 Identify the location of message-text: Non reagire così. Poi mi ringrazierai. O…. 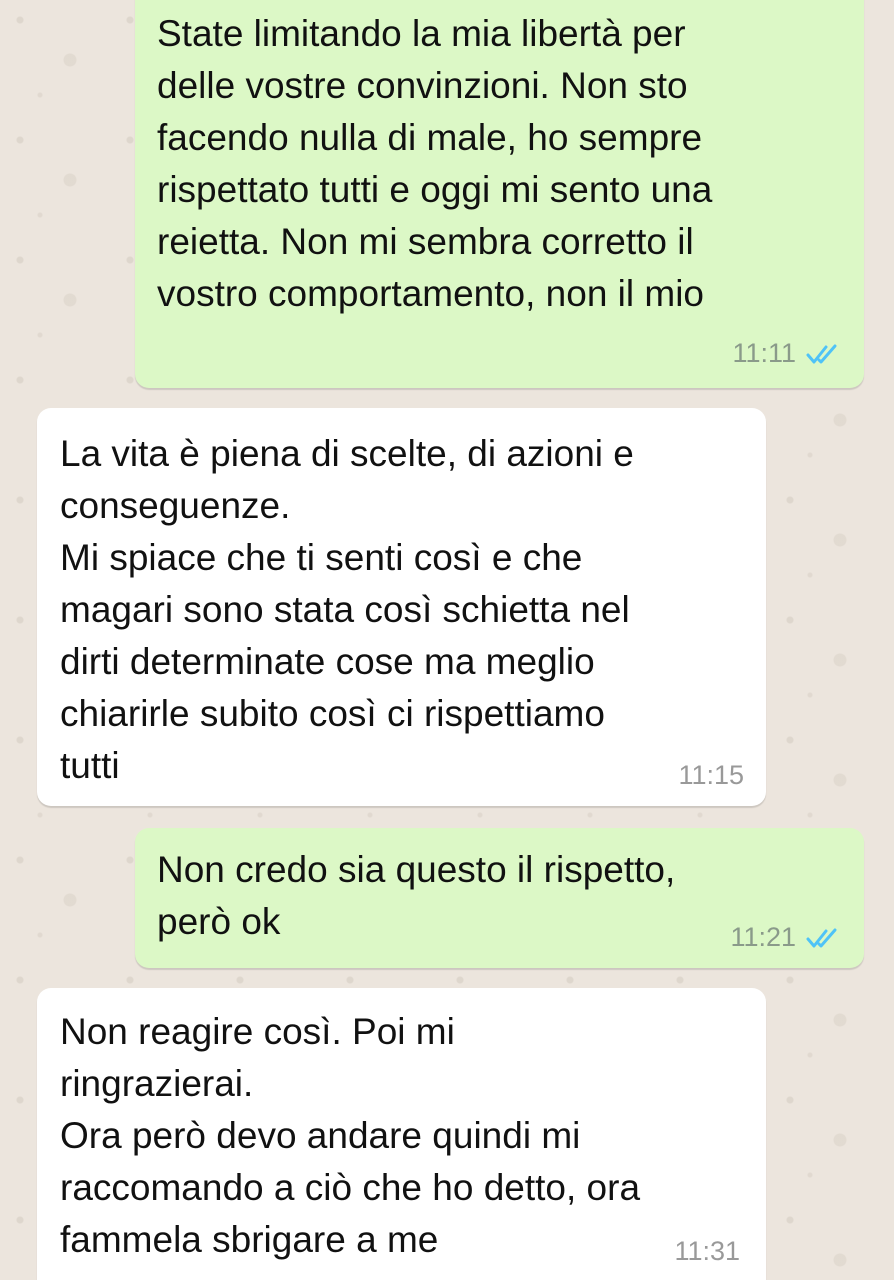
(350, 1135).